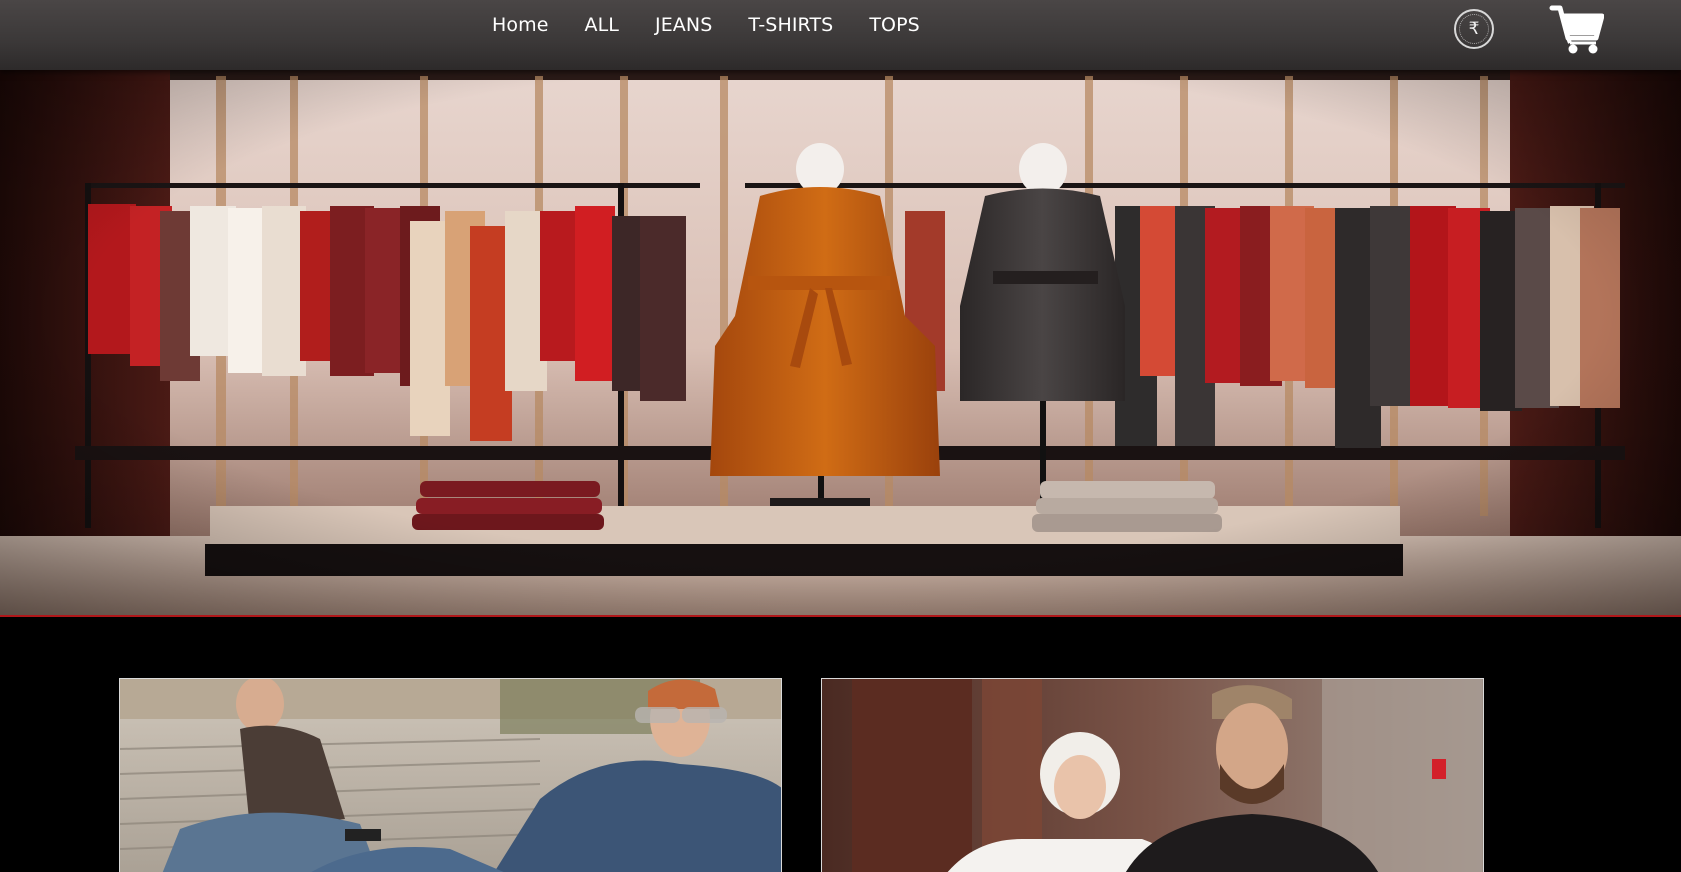 This screenshot has width=1681, height=872. I want to click on main-nav: Home ALL JEANS T-SHIRTS TOPS, so click(715, 25).